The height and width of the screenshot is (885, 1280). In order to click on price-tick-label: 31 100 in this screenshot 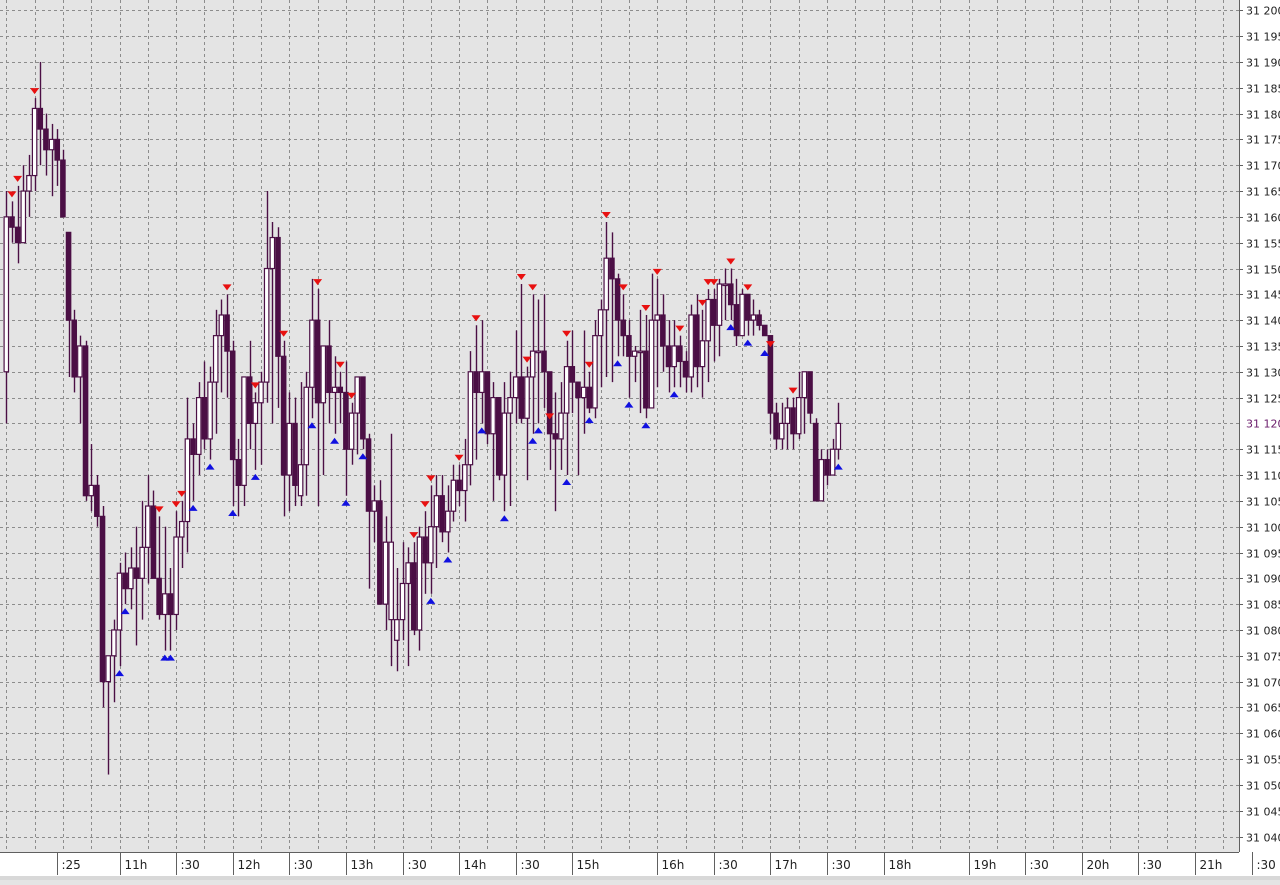, I will do `click(1263, 528)`.